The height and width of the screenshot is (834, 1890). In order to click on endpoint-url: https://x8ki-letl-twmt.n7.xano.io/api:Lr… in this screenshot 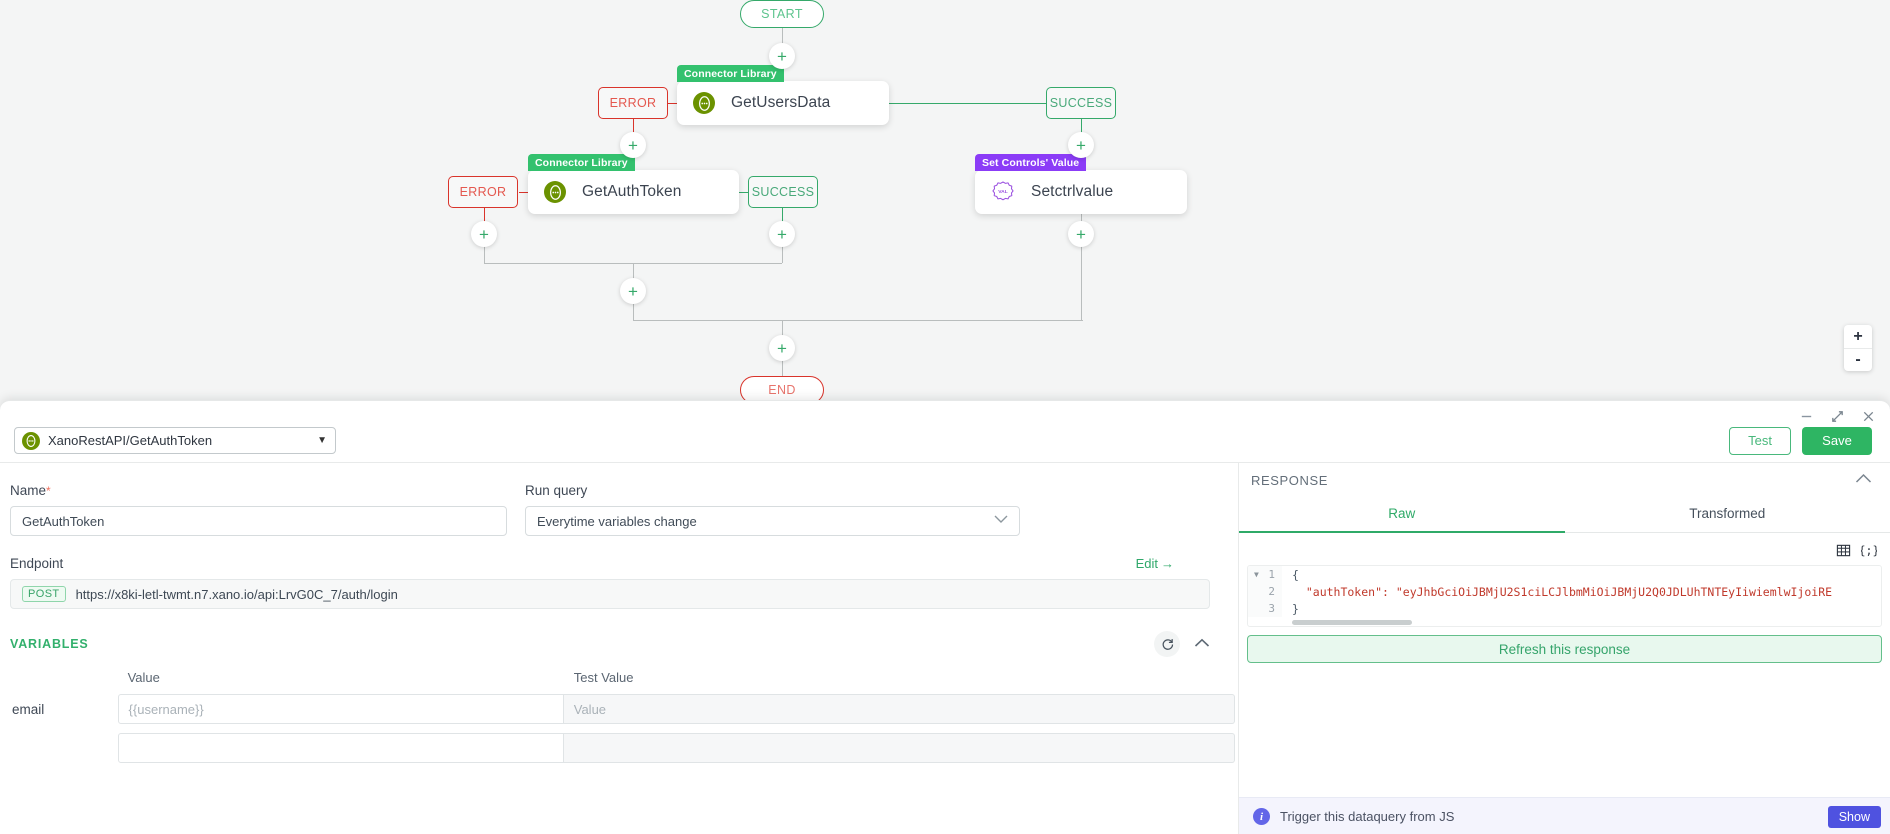, I will do `click(236, 594)`.